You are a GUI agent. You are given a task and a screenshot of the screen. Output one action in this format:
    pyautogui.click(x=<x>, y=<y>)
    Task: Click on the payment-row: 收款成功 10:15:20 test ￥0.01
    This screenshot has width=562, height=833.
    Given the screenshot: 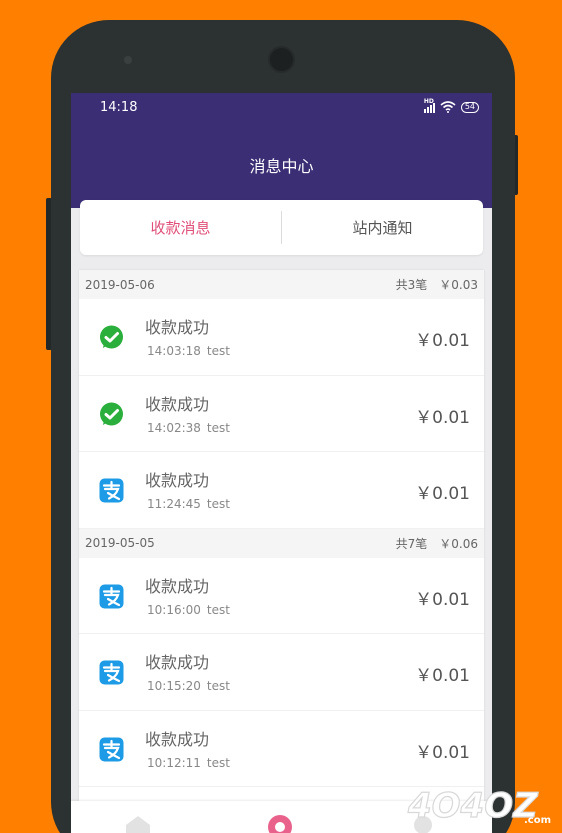 What is the action you would take?
    pyautogui.click(x=281, y=672)
    